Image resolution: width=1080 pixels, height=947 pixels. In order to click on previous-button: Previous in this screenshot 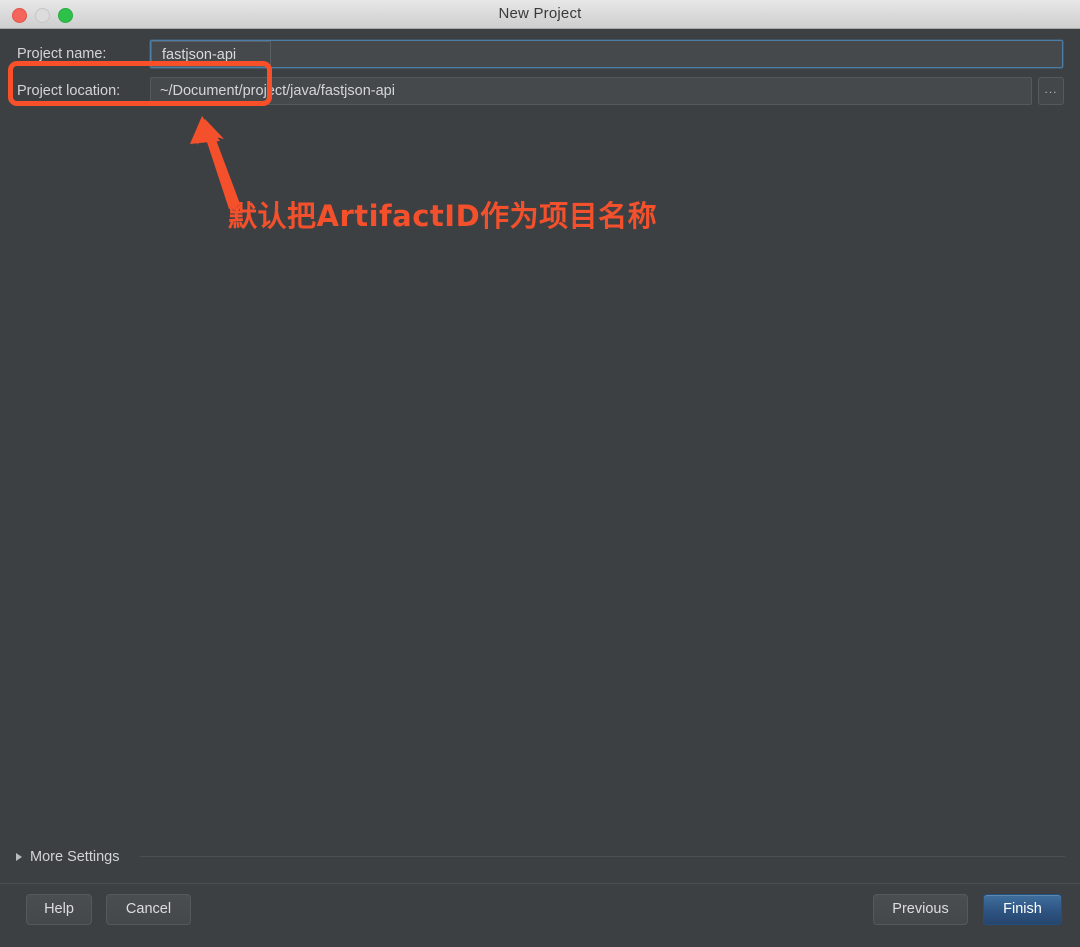, I will do `click(920, 909)`.